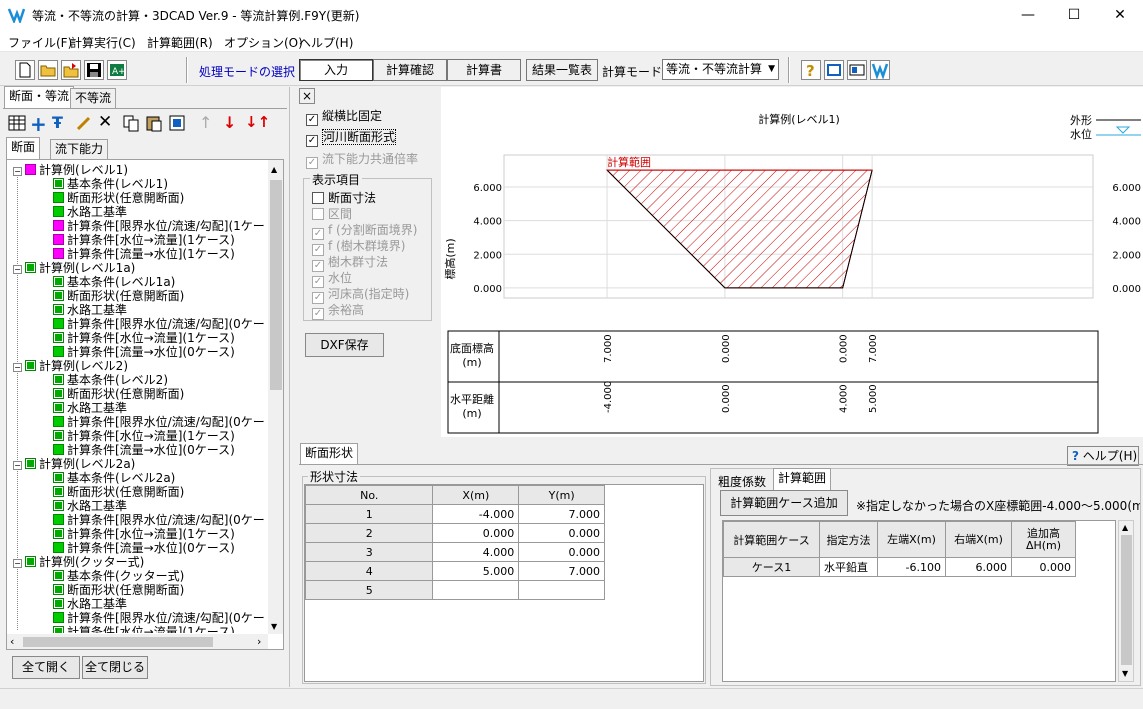 Image resolution: width=1143 pixels, height=709 pixels. Describe the element at coordinates (1028, 15) in the screenshot. I see `minimize-button: —` at that location.